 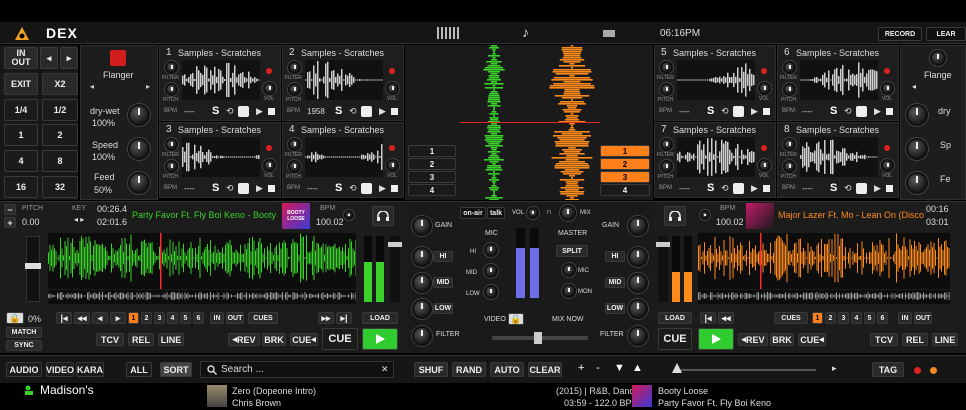 I want to click on right-hi-label: HI, so click(x=615, y=256).